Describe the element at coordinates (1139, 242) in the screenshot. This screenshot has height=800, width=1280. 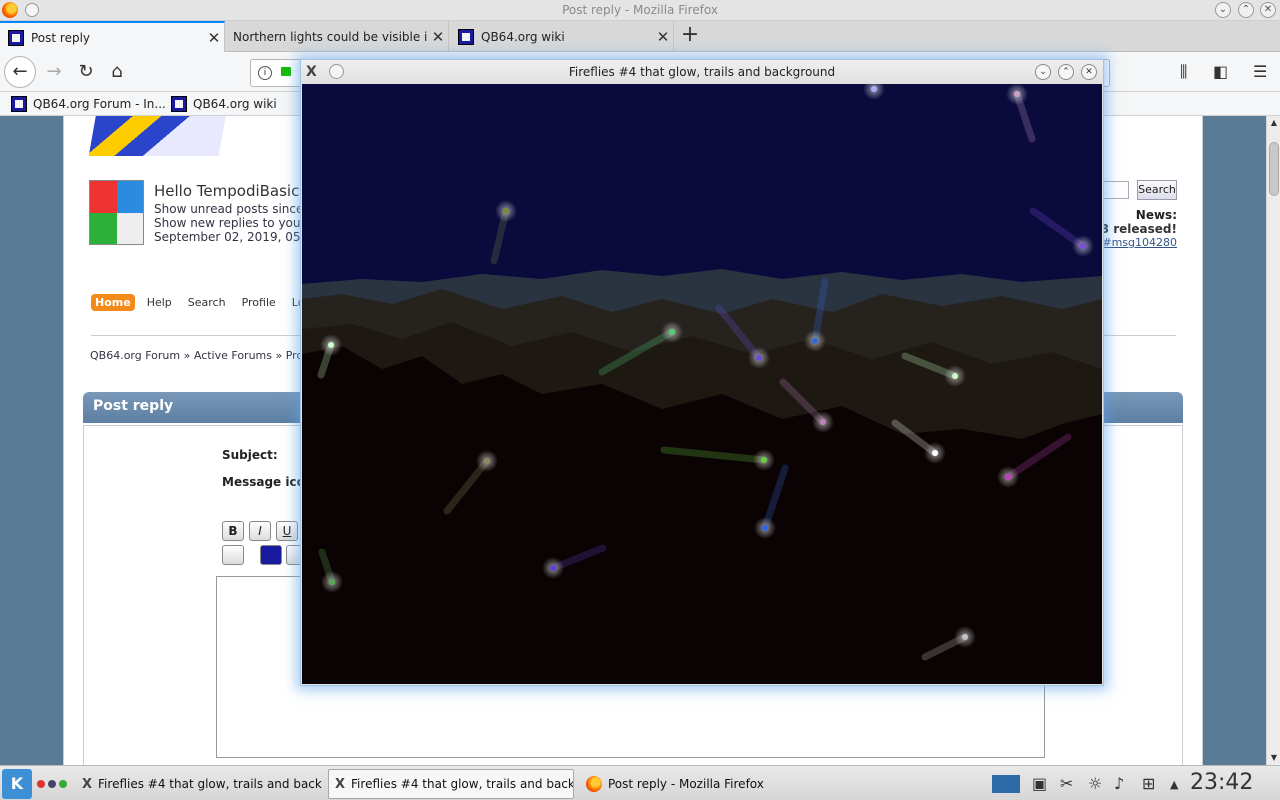
I see `news-link: #msg104280` at that location.